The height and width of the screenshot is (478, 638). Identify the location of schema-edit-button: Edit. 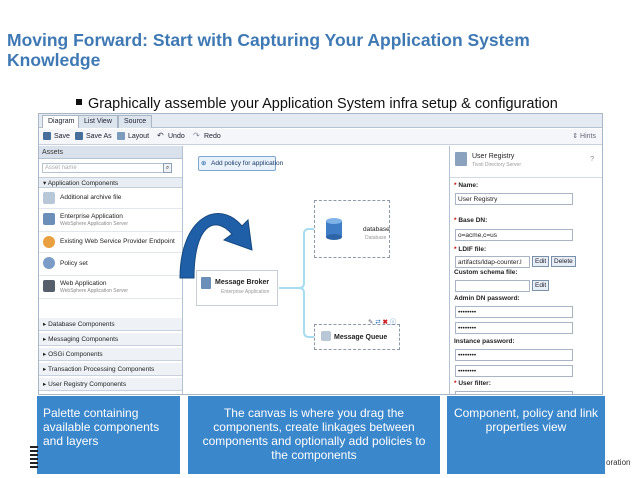
(541, 285).